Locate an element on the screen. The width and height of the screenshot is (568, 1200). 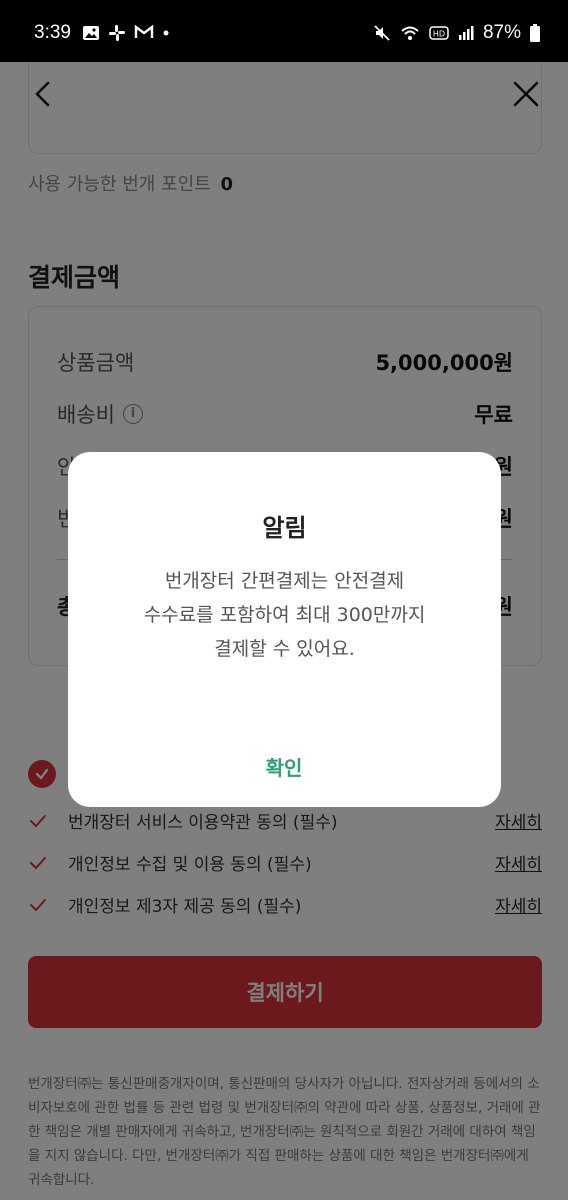
svg-text: HD is located at coordinates (439, 34).